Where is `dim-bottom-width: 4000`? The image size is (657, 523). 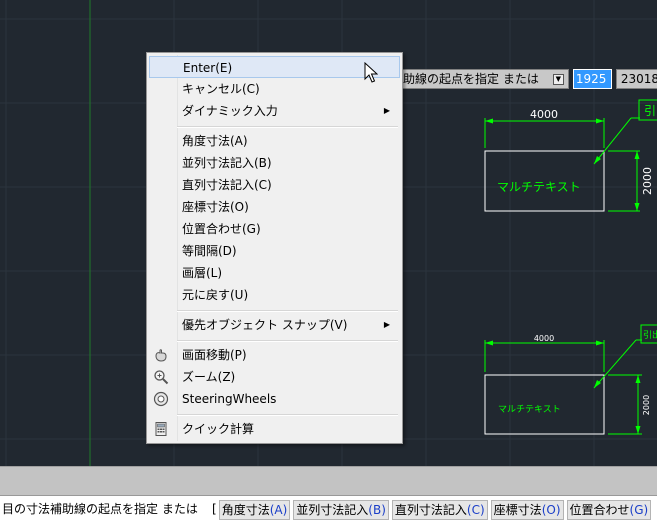
dim-bottom-width: 4000 is located at coordinates (544, 338).